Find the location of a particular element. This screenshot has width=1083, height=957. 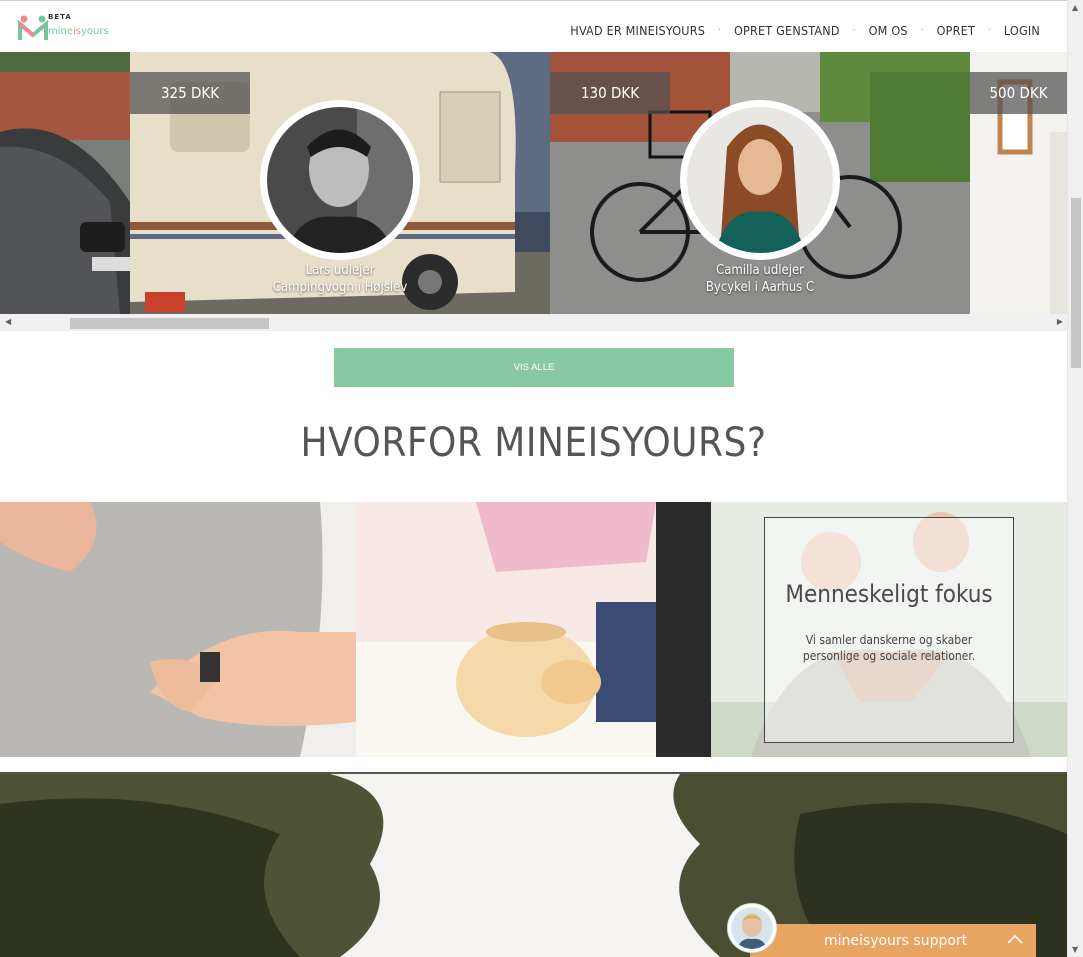

owner-photo-lars is located at coordinates (340, 180).